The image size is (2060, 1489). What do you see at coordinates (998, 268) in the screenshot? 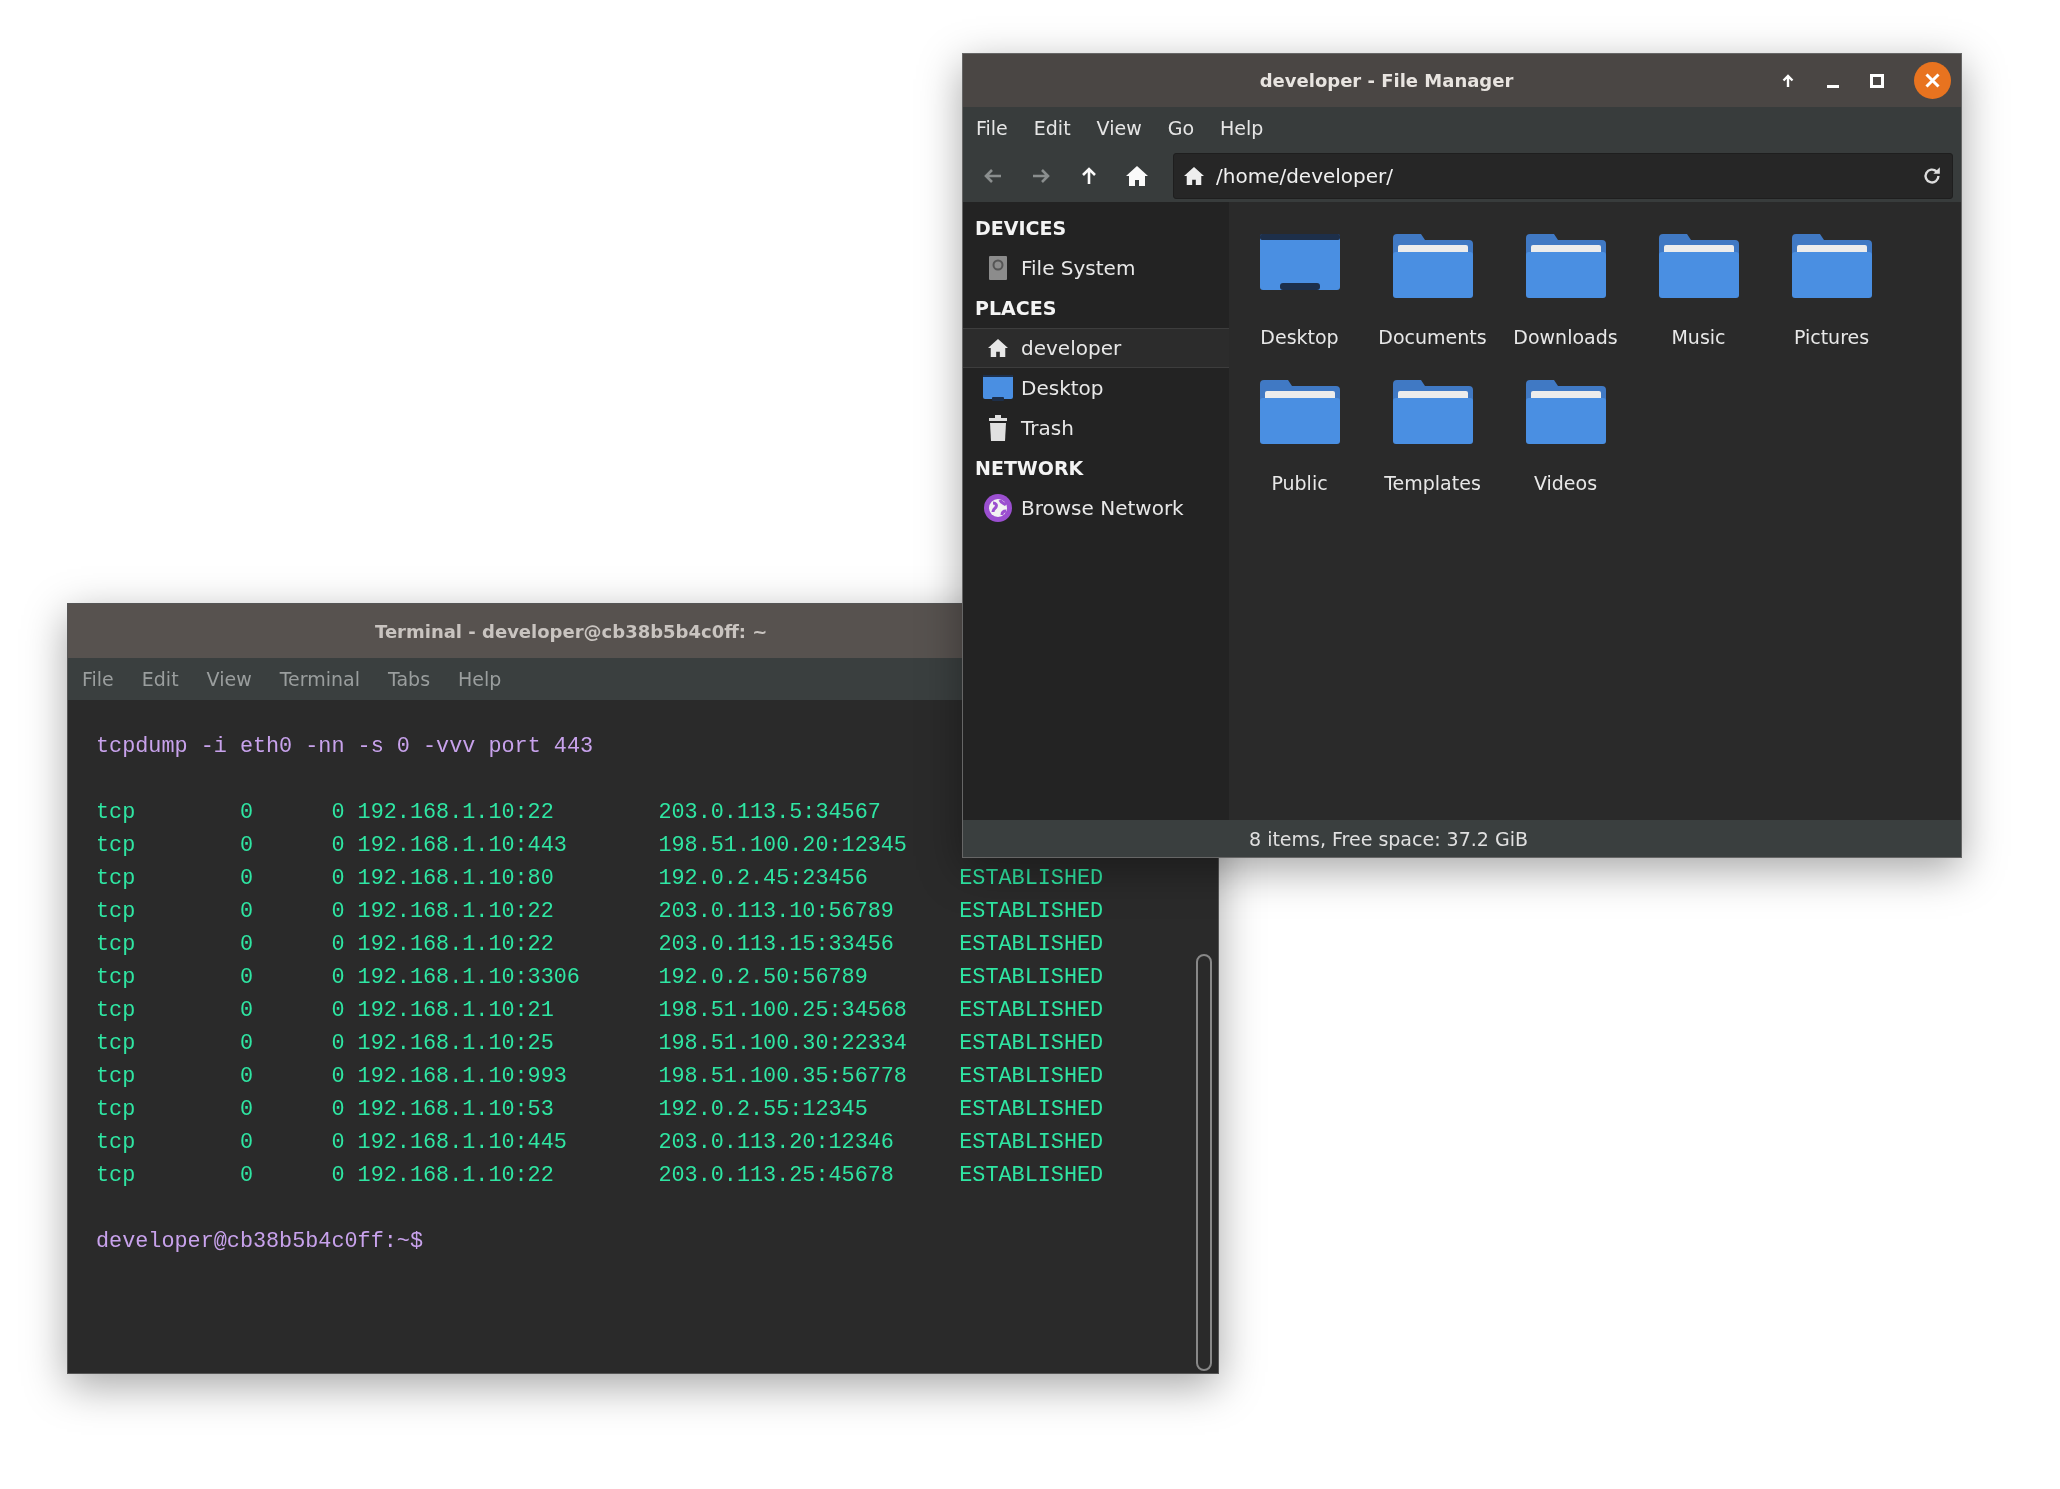
I see `drive-icon` at bounding box center [998, 268].